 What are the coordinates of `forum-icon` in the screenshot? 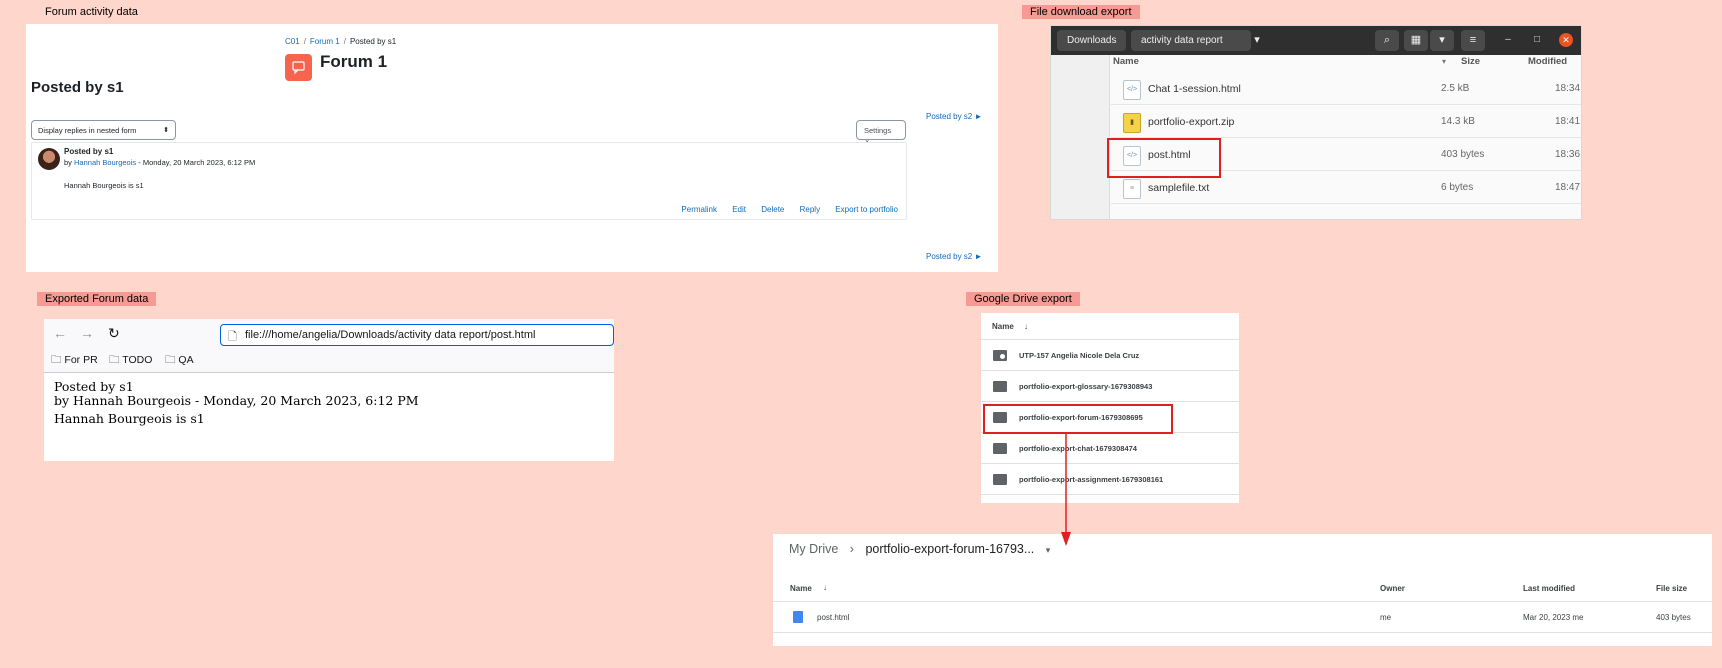 It's located at (298, 67).